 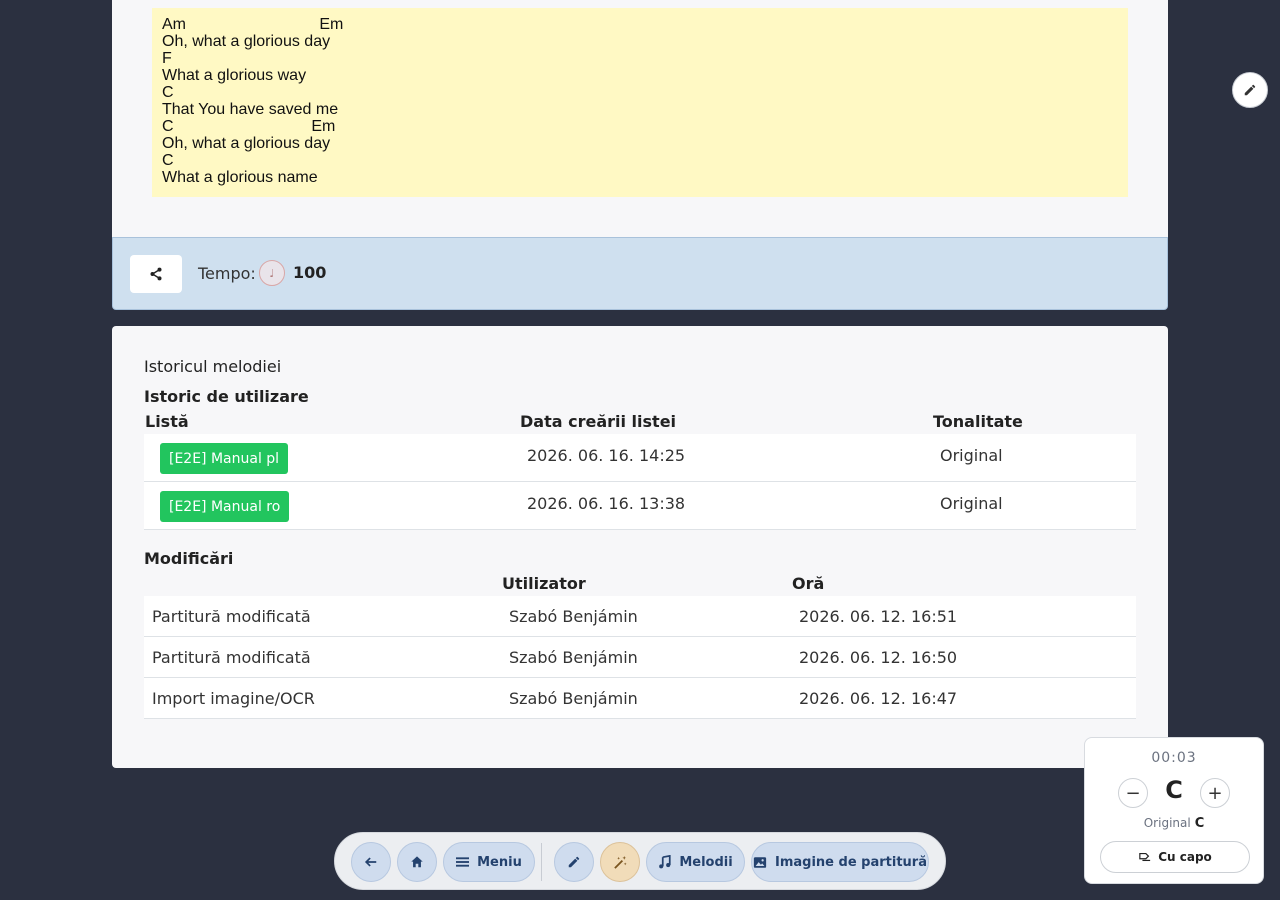 I want to click on sheet-image-button: Imagine de partitură, so click(x=840, y=862).